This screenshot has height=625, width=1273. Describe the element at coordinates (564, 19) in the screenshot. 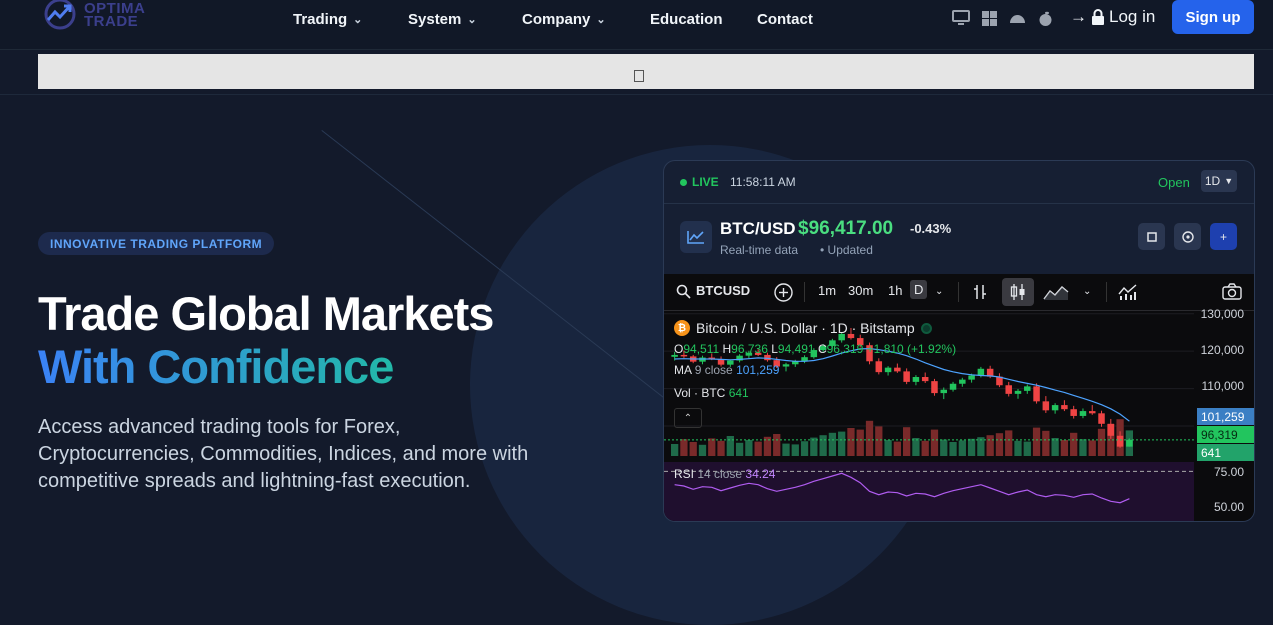

I see `nav-item-company: Company ⌄` at that location.